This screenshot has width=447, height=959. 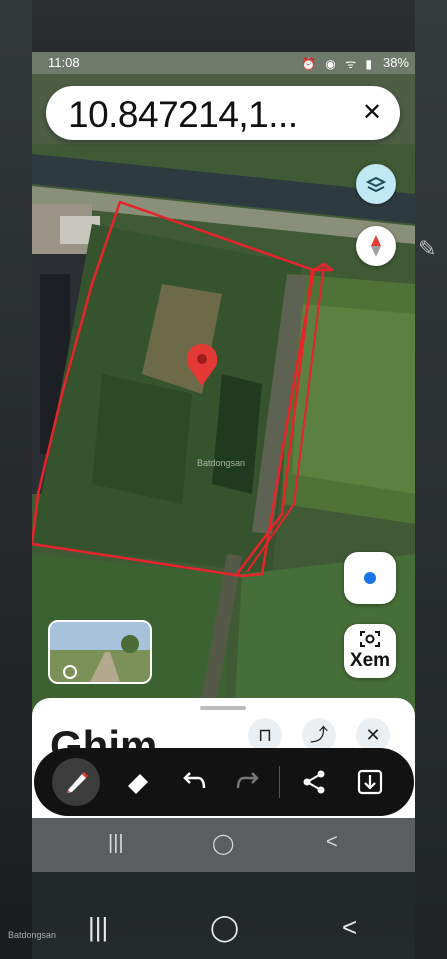 What do you see at coordinates (395, 62) in the screenshot?
I see `battery-level: 38%` at bounding box center [395, 62].